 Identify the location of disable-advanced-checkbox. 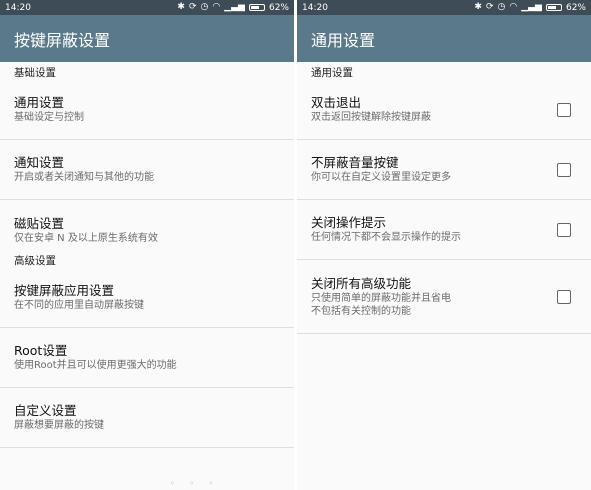
(564, 296).